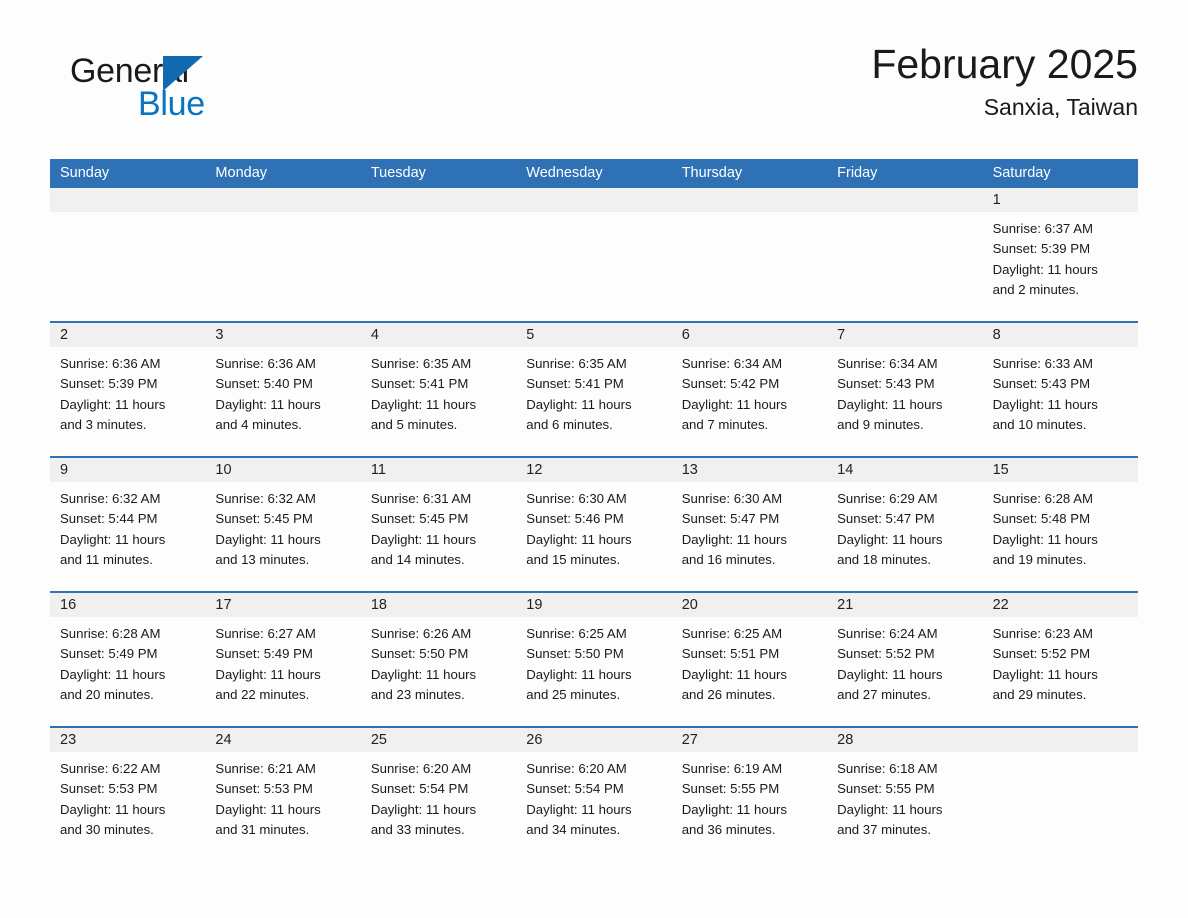 The image size is (1188, 918). I want to click on day-number: 20, so click(749, 605).